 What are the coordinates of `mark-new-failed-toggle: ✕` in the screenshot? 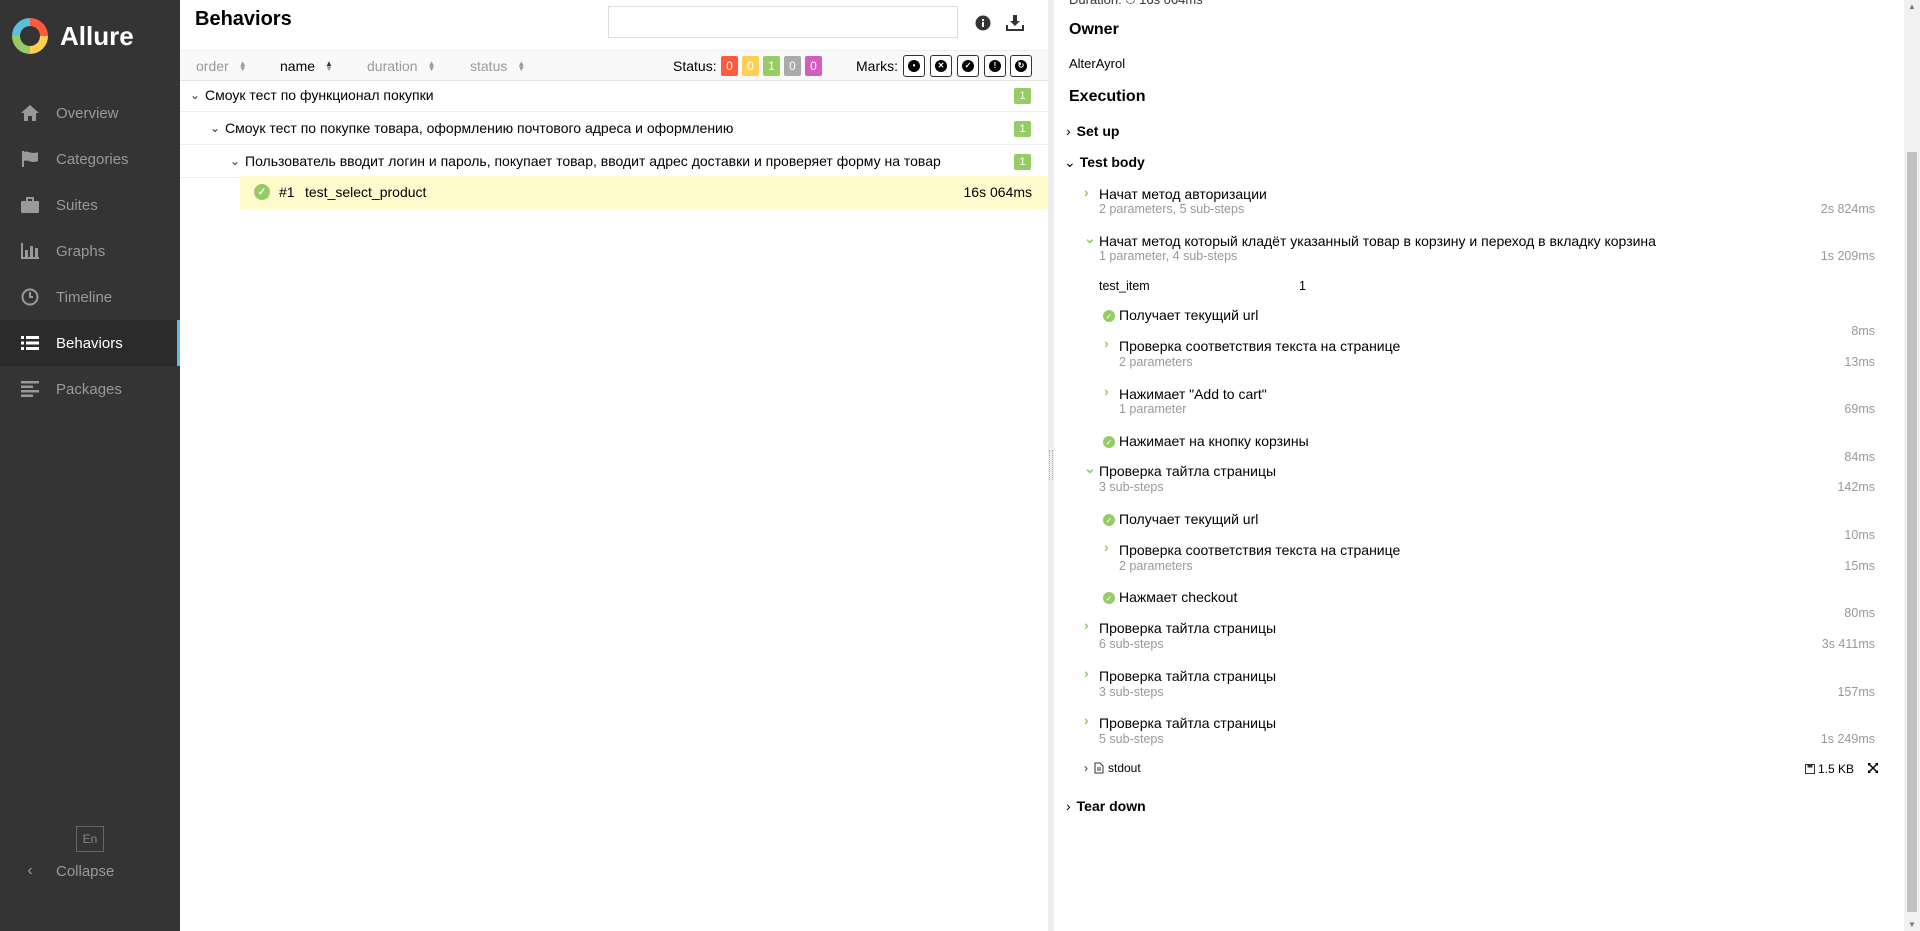 It's located at (941, 66).